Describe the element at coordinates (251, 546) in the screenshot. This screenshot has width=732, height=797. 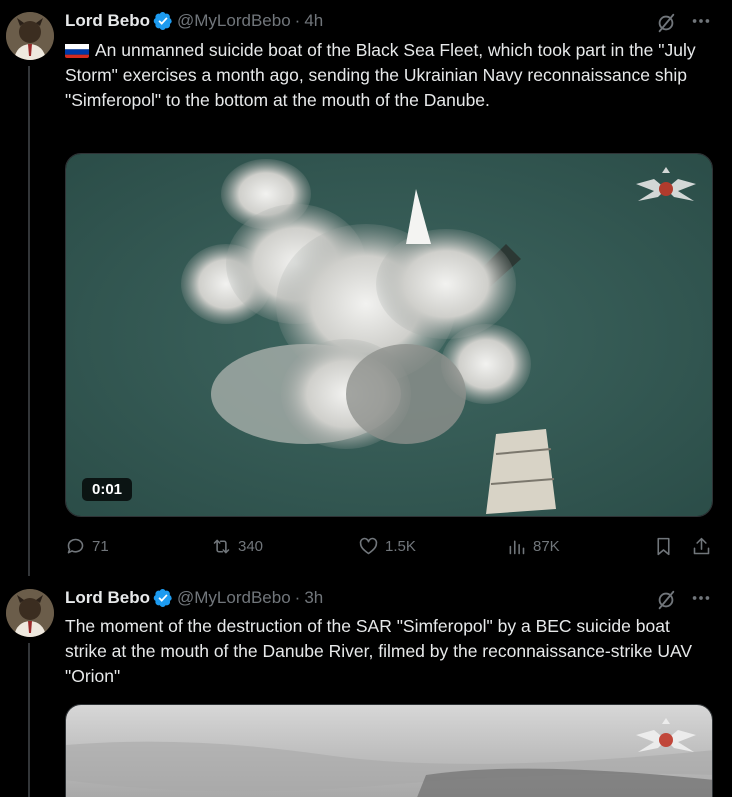
I see `repost-count: 340` at that location.